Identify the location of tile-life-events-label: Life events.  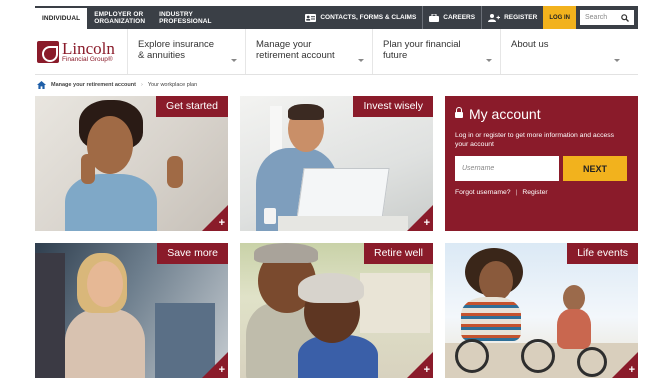
(602, 253).